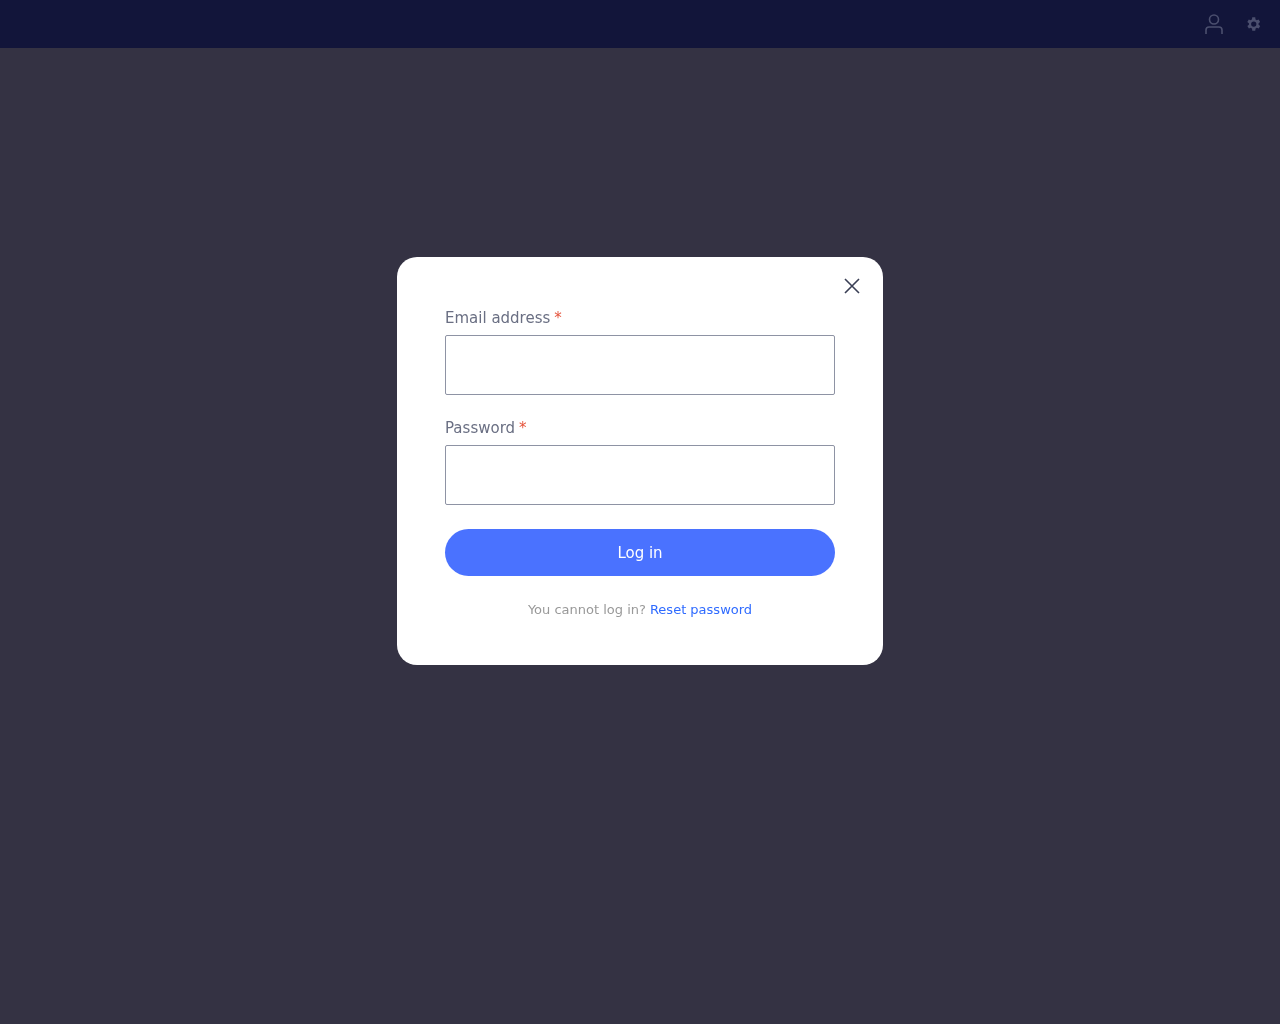 This screenshot has width=1280, height=1024. I want to click on reset-password-link: Reset password, so click(701, 609).